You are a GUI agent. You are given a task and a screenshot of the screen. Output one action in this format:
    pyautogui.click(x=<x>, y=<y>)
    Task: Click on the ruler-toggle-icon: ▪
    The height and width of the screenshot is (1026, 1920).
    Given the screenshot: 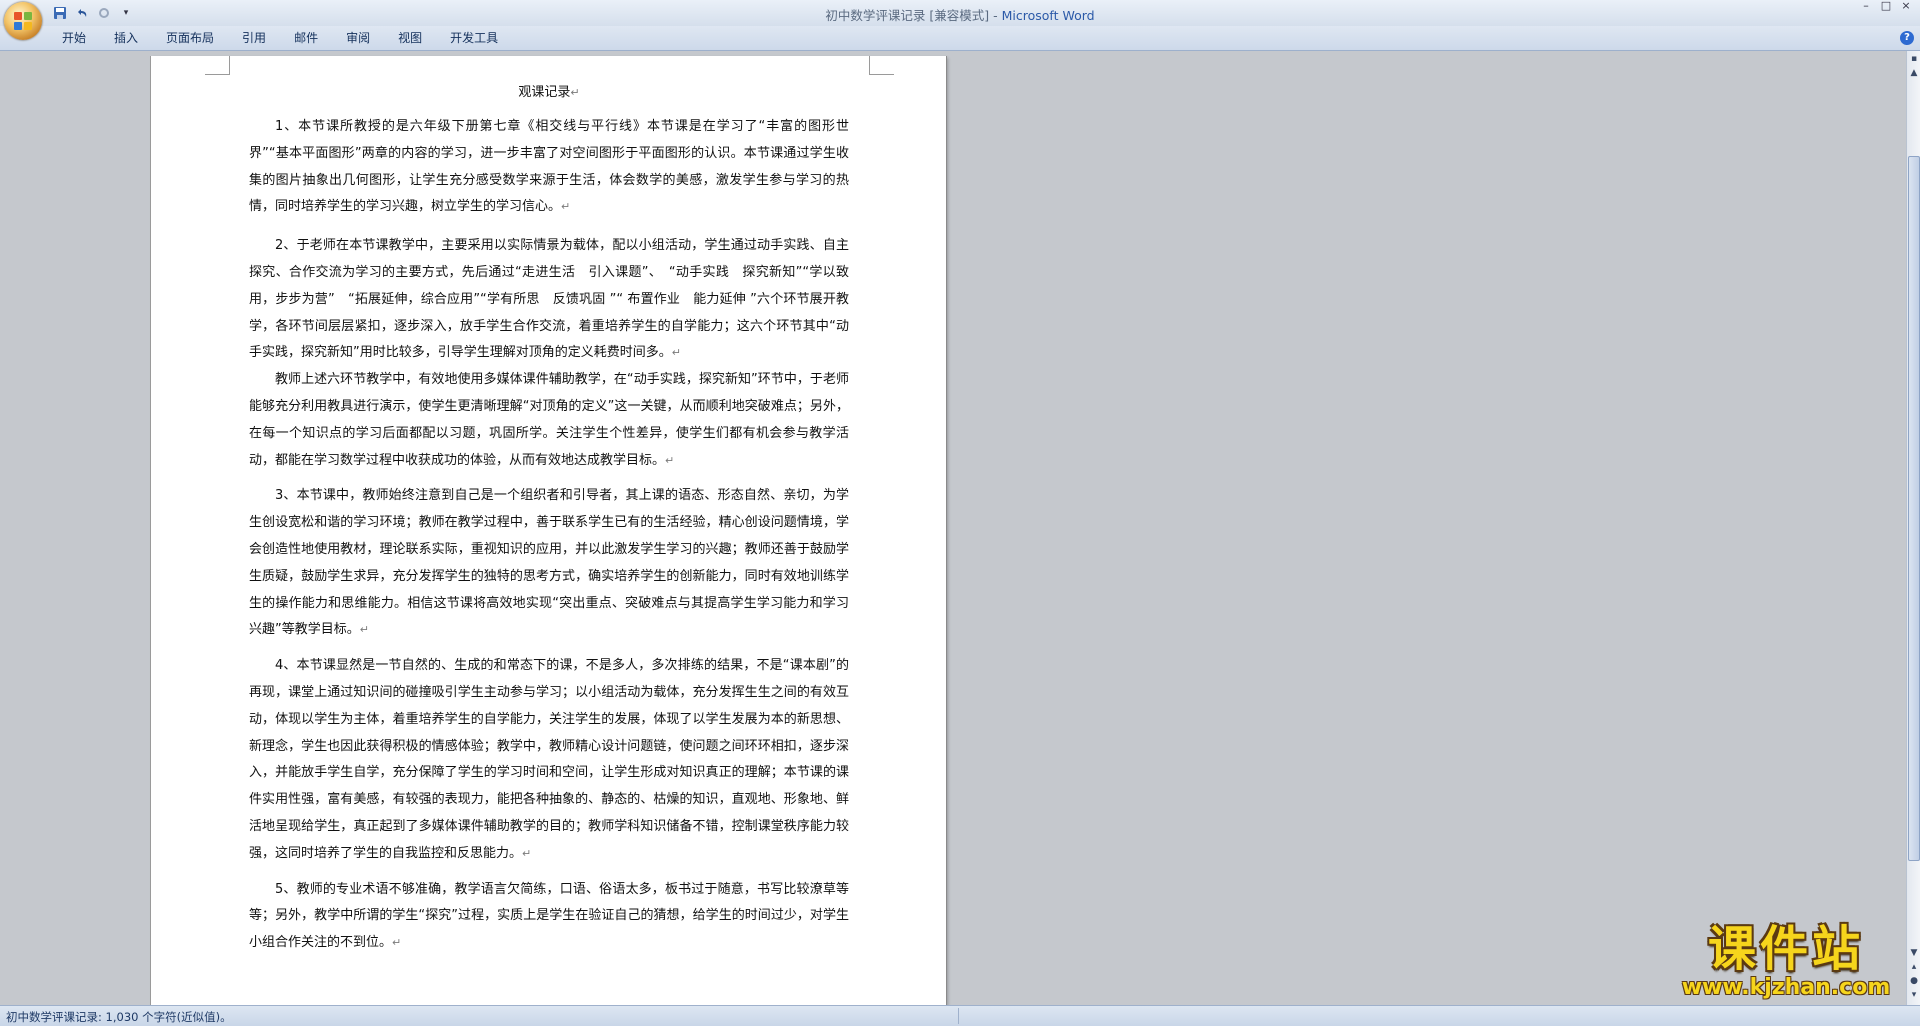 What is the action you would take?
    pyautogui.click(x=1914, y=59)
    